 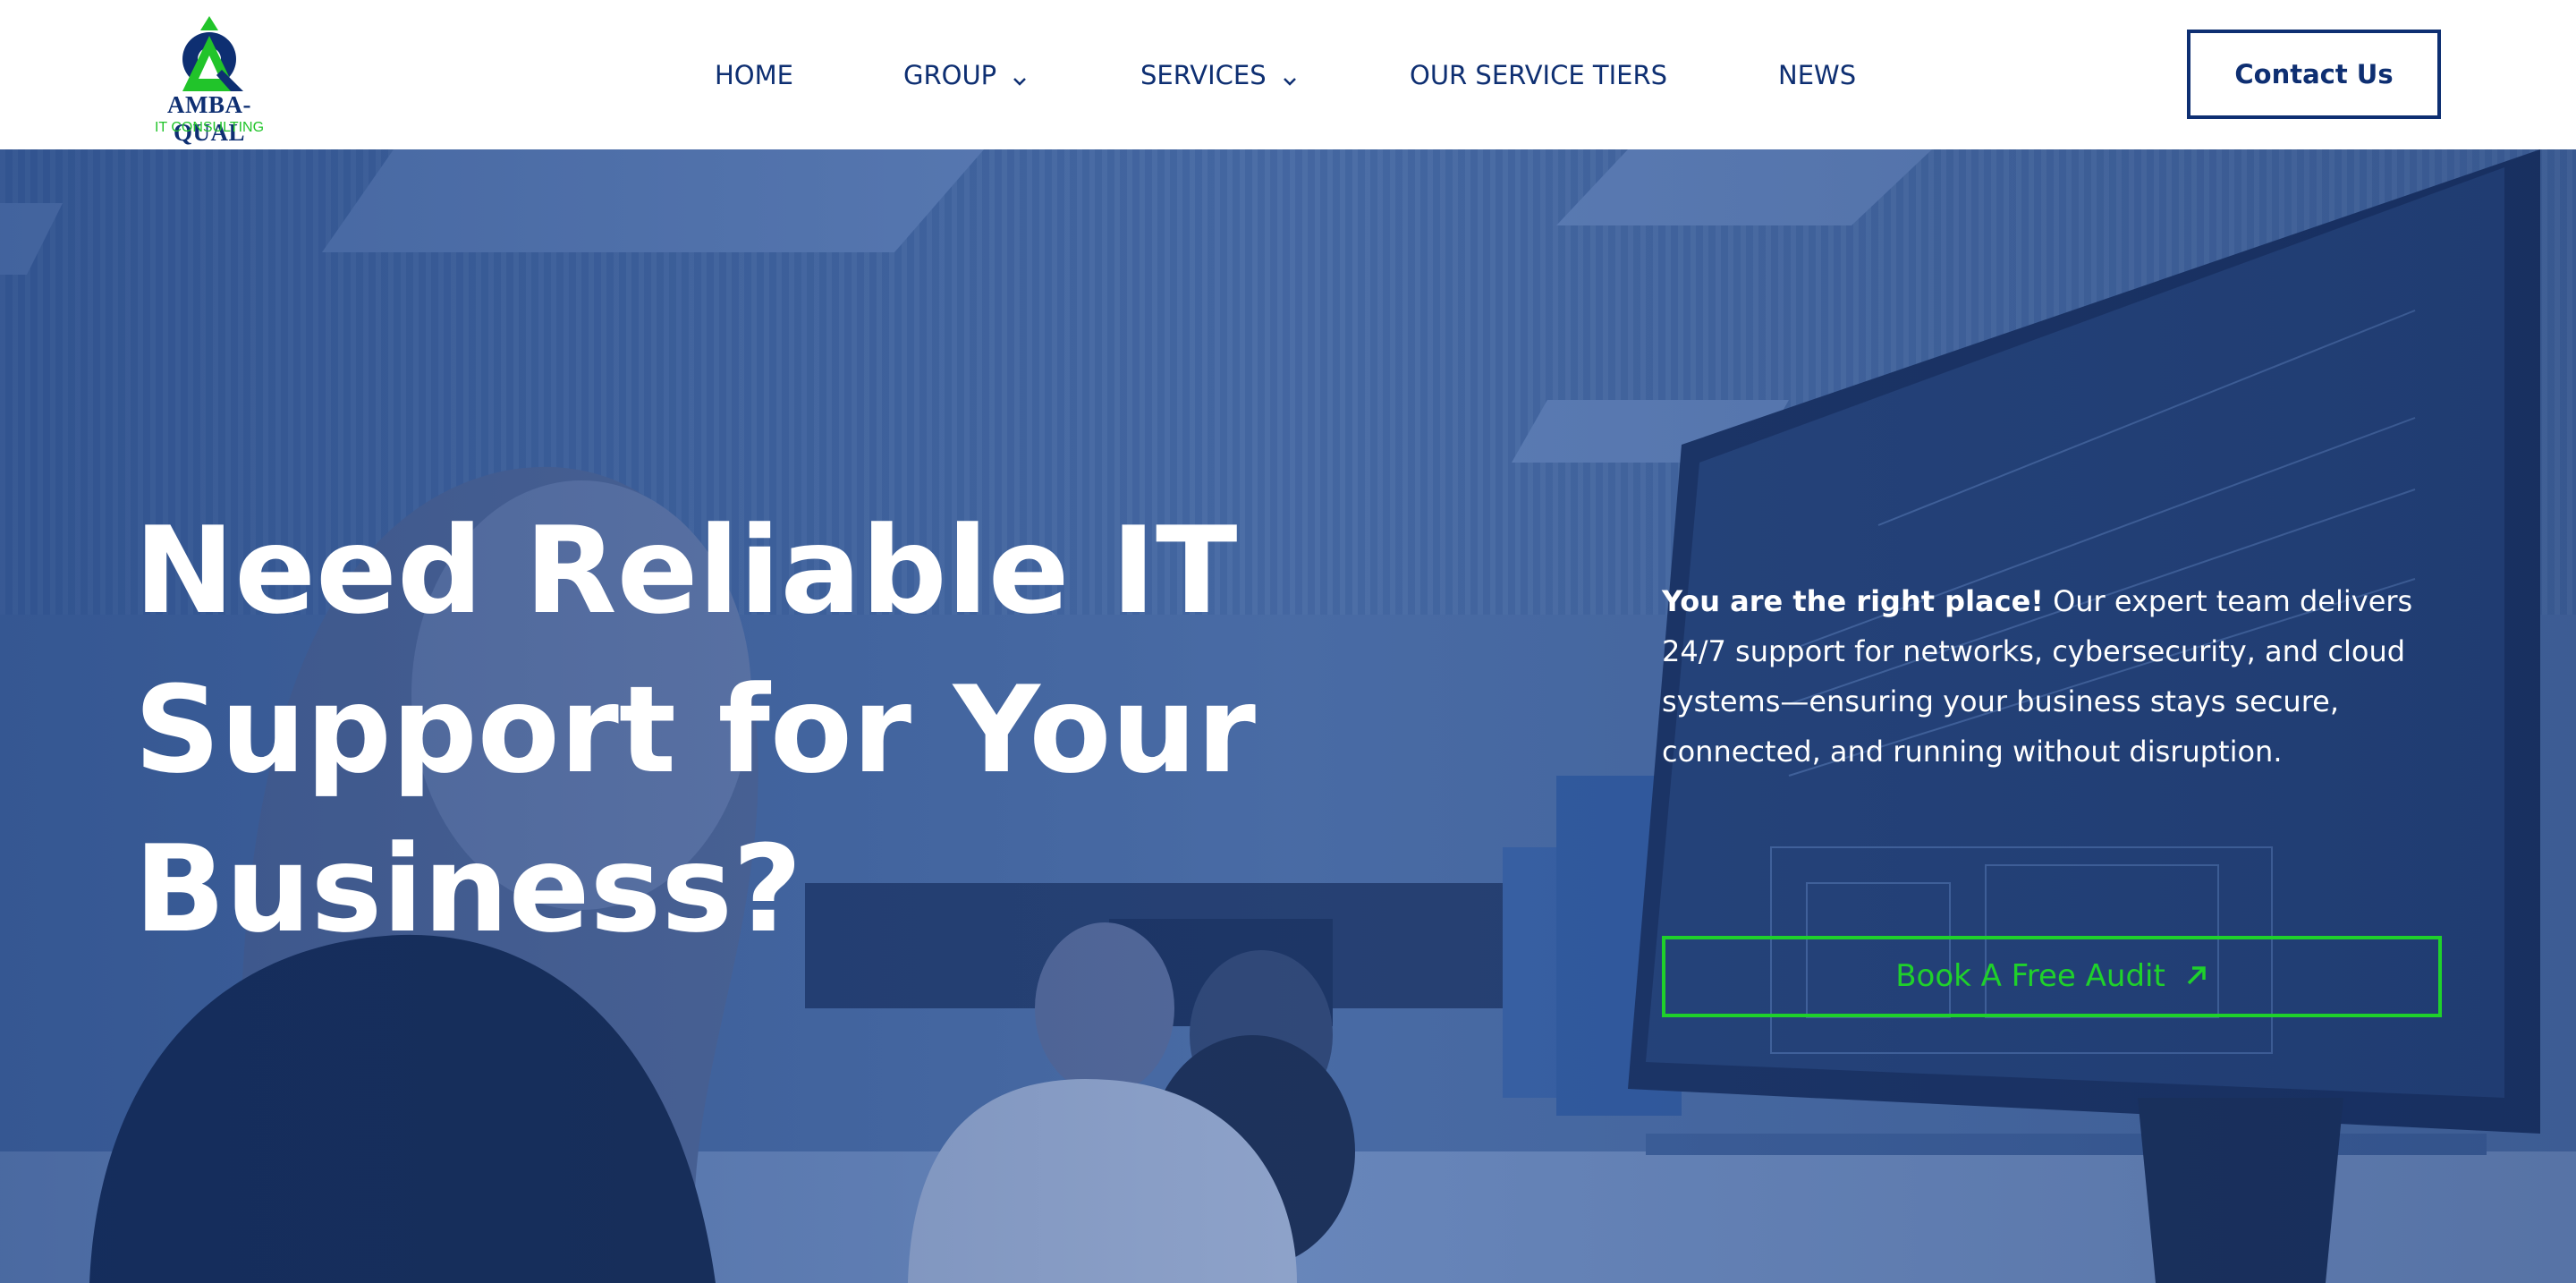 What do you see at coordinates (212, 53) in the screenshot?
I see `logo-mark-icon` at bounding box center [212, 53].